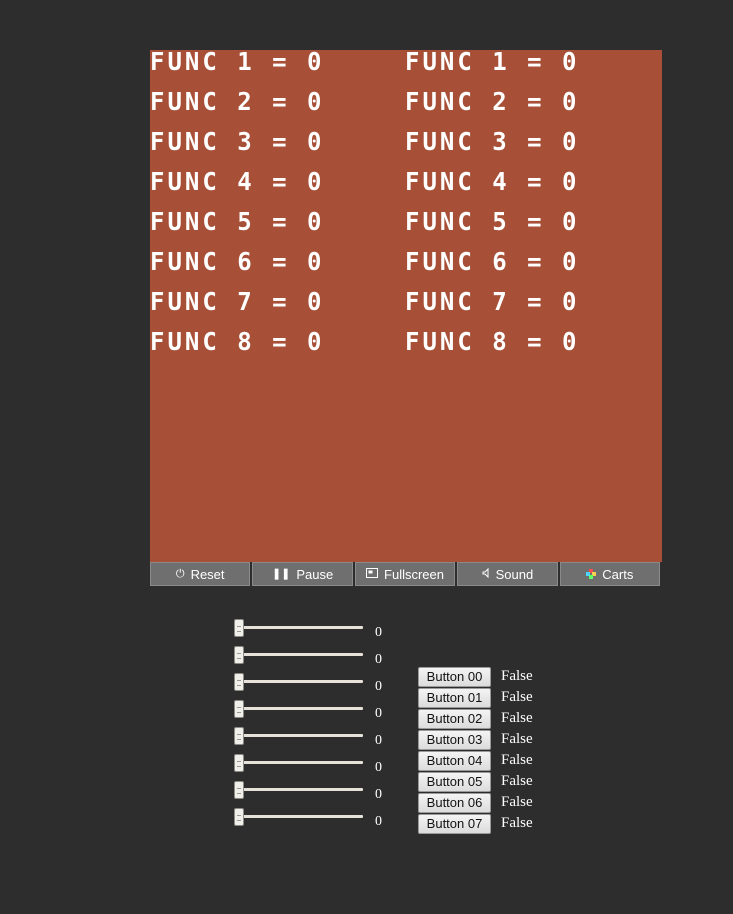 The height and width of the screenshot is (914, 733). I want to click on reset-button: ⏻ Reset, so click(200, 574).